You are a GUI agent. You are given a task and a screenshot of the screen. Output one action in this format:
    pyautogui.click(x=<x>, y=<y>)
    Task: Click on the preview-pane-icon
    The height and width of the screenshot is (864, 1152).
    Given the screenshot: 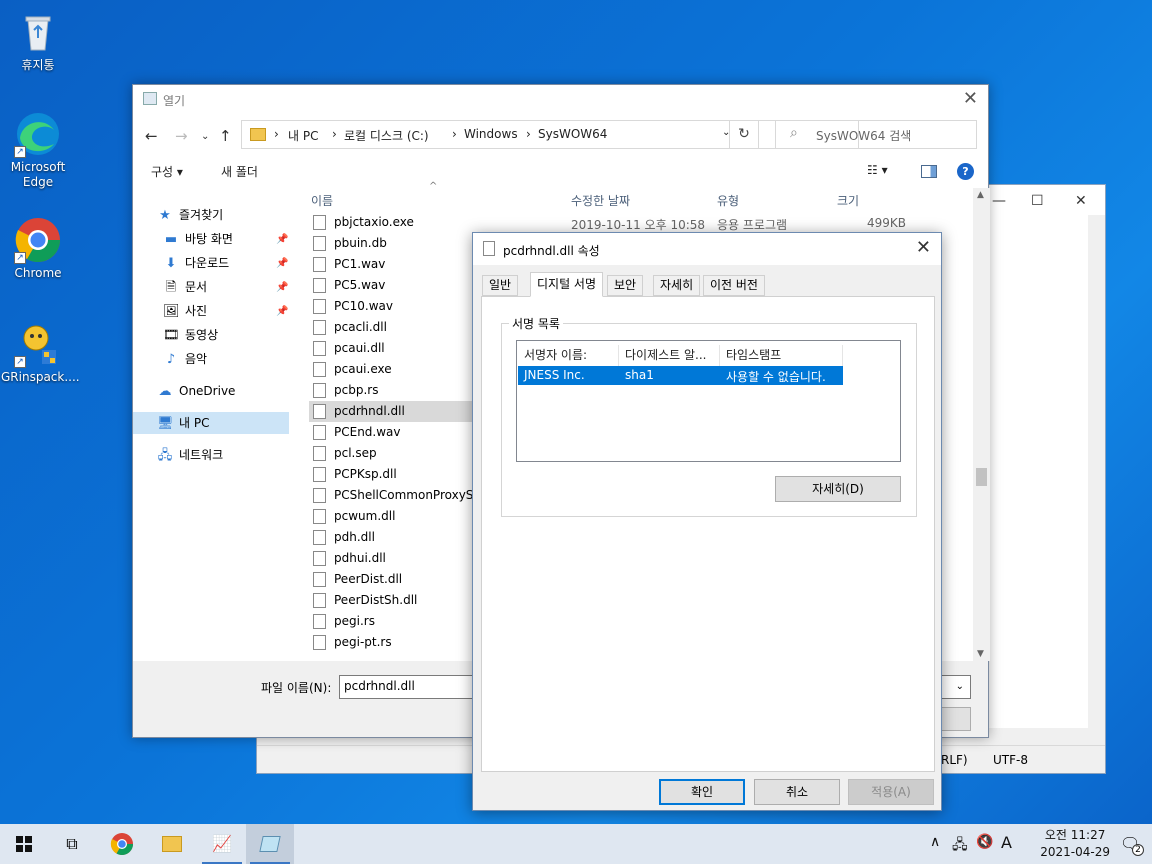 What is the action you would take?
    pyautogui.click(x=929, y=171)
    